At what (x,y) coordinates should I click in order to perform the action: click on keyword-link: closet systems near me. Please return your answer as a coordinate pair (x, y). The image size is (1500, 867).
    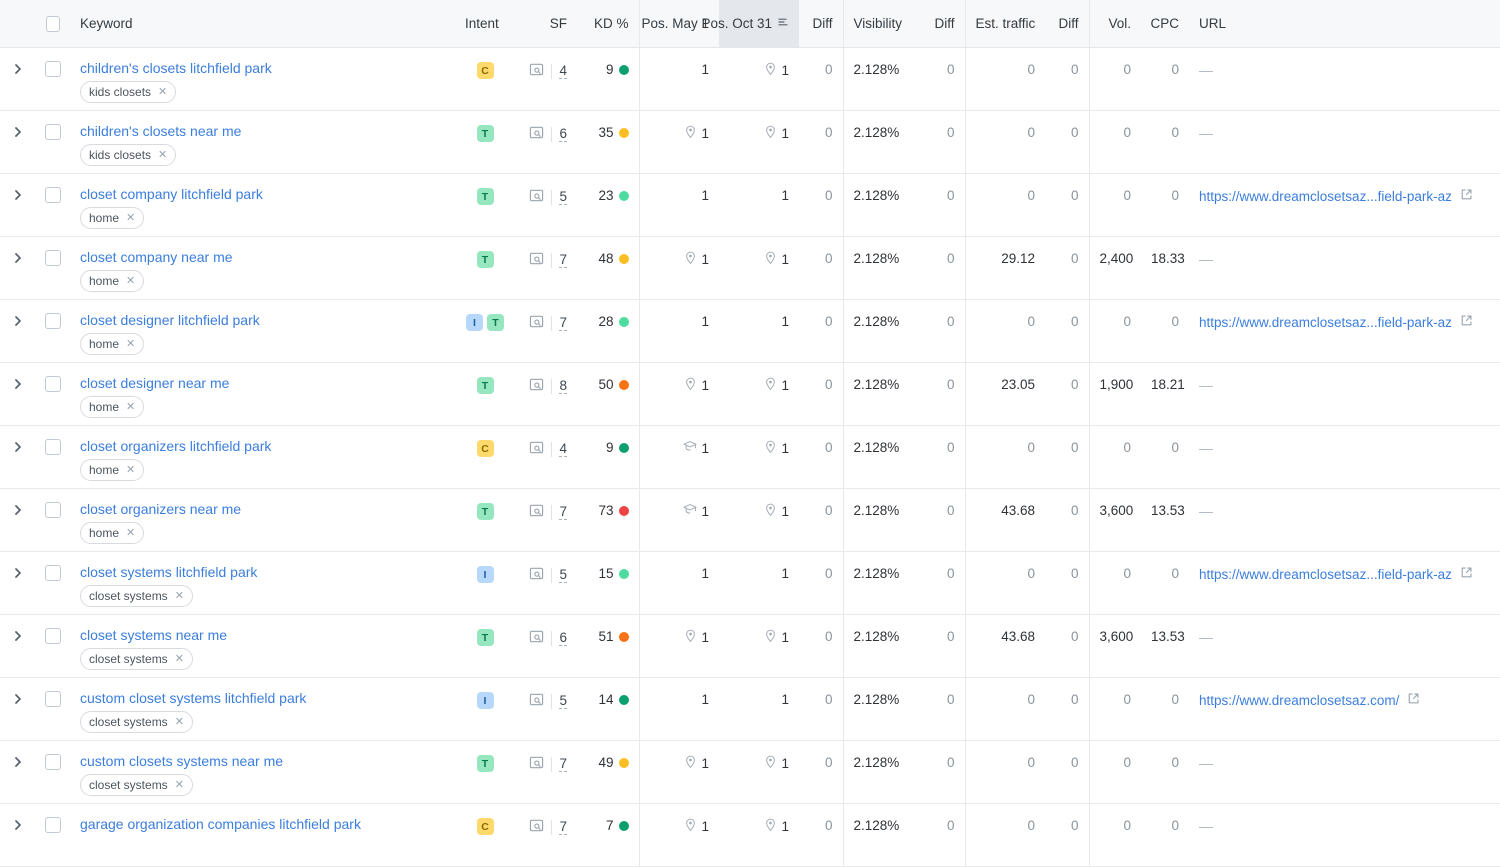
    Looking at the image, I should click on (153, 629).